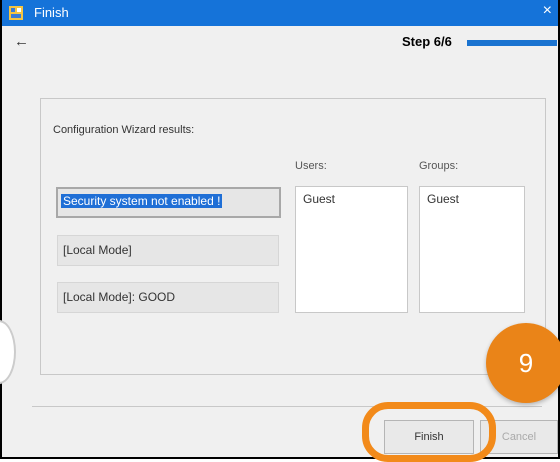 This screenshot has width=560, height=462. What do you see at coordinates (472, 249) in the screenshot?
I see `groups-list: Guest` at bounding box center [472, 249].